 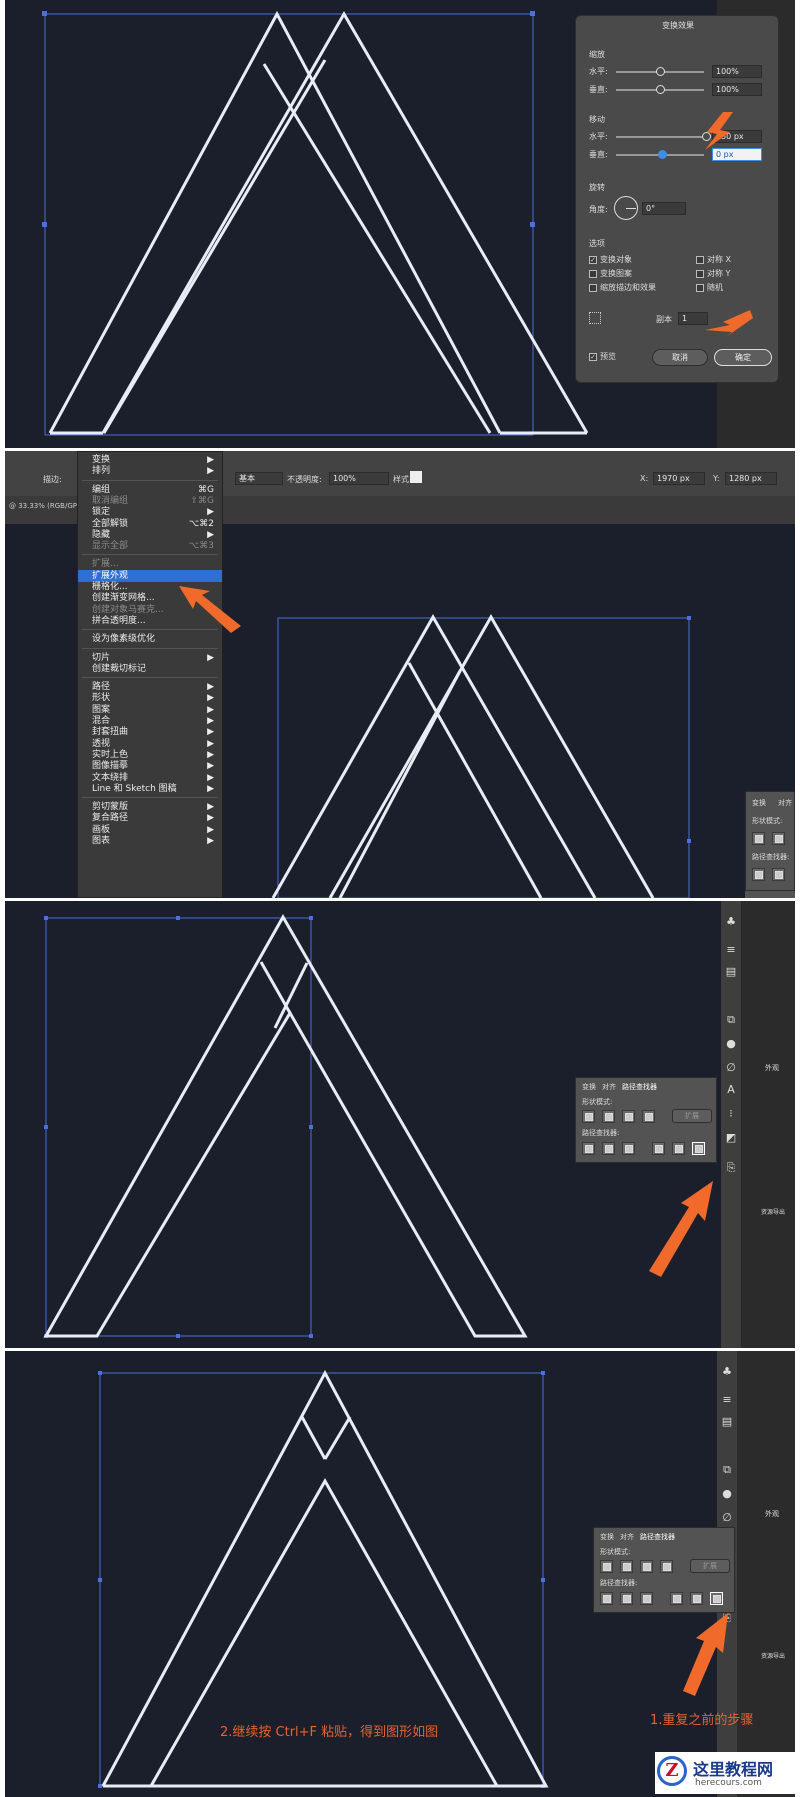 I want to click on watermark-url: herecours.com, so click(x=728, y=1783).